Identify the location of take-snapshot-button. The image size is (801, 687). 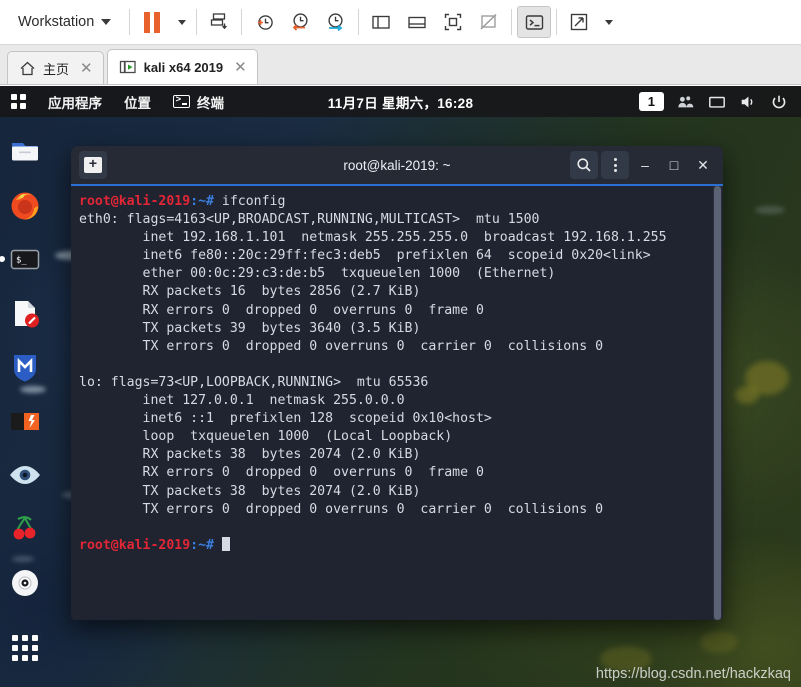
(264, 22).